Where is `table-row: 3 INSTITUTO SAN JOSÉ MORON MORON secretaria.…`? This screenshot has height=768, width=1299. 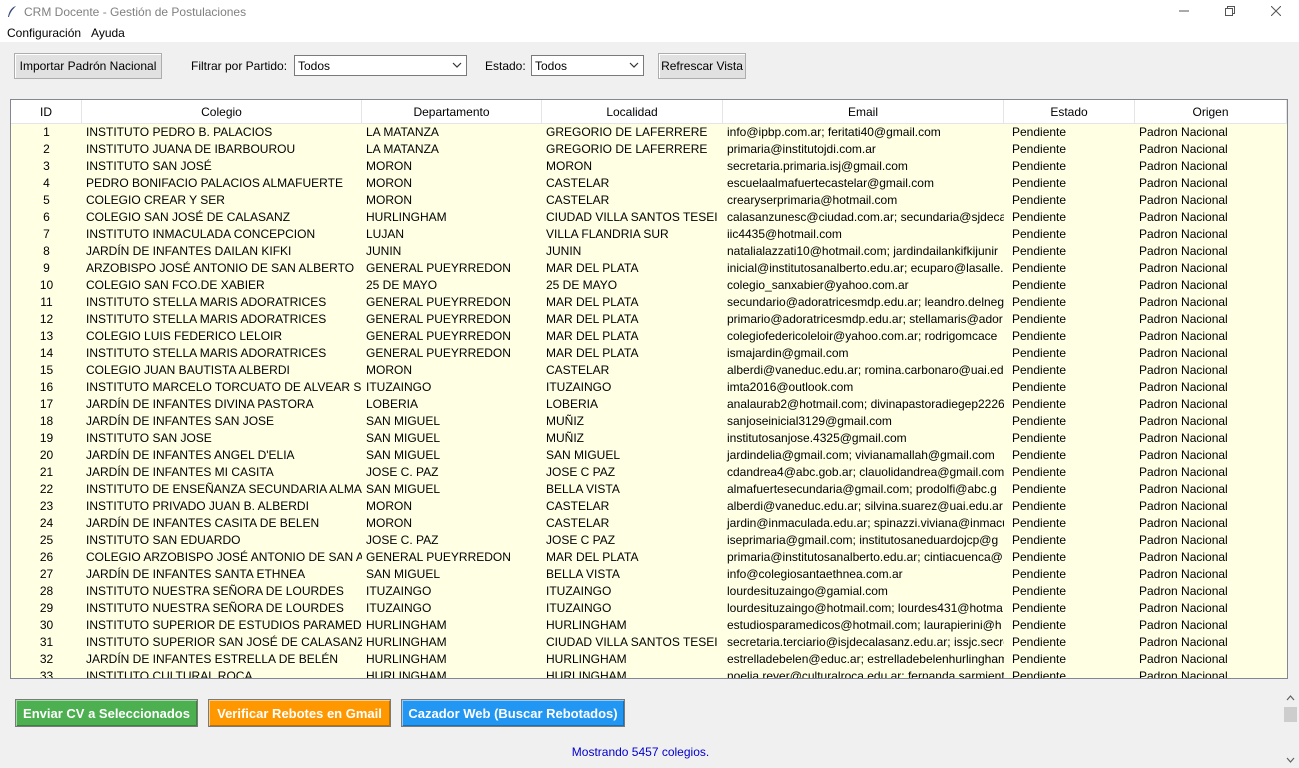
table-row: 3 INSTITUTO SAN JOSÉ MORON MORON secretaria.… is located at coordinates (649, 166).